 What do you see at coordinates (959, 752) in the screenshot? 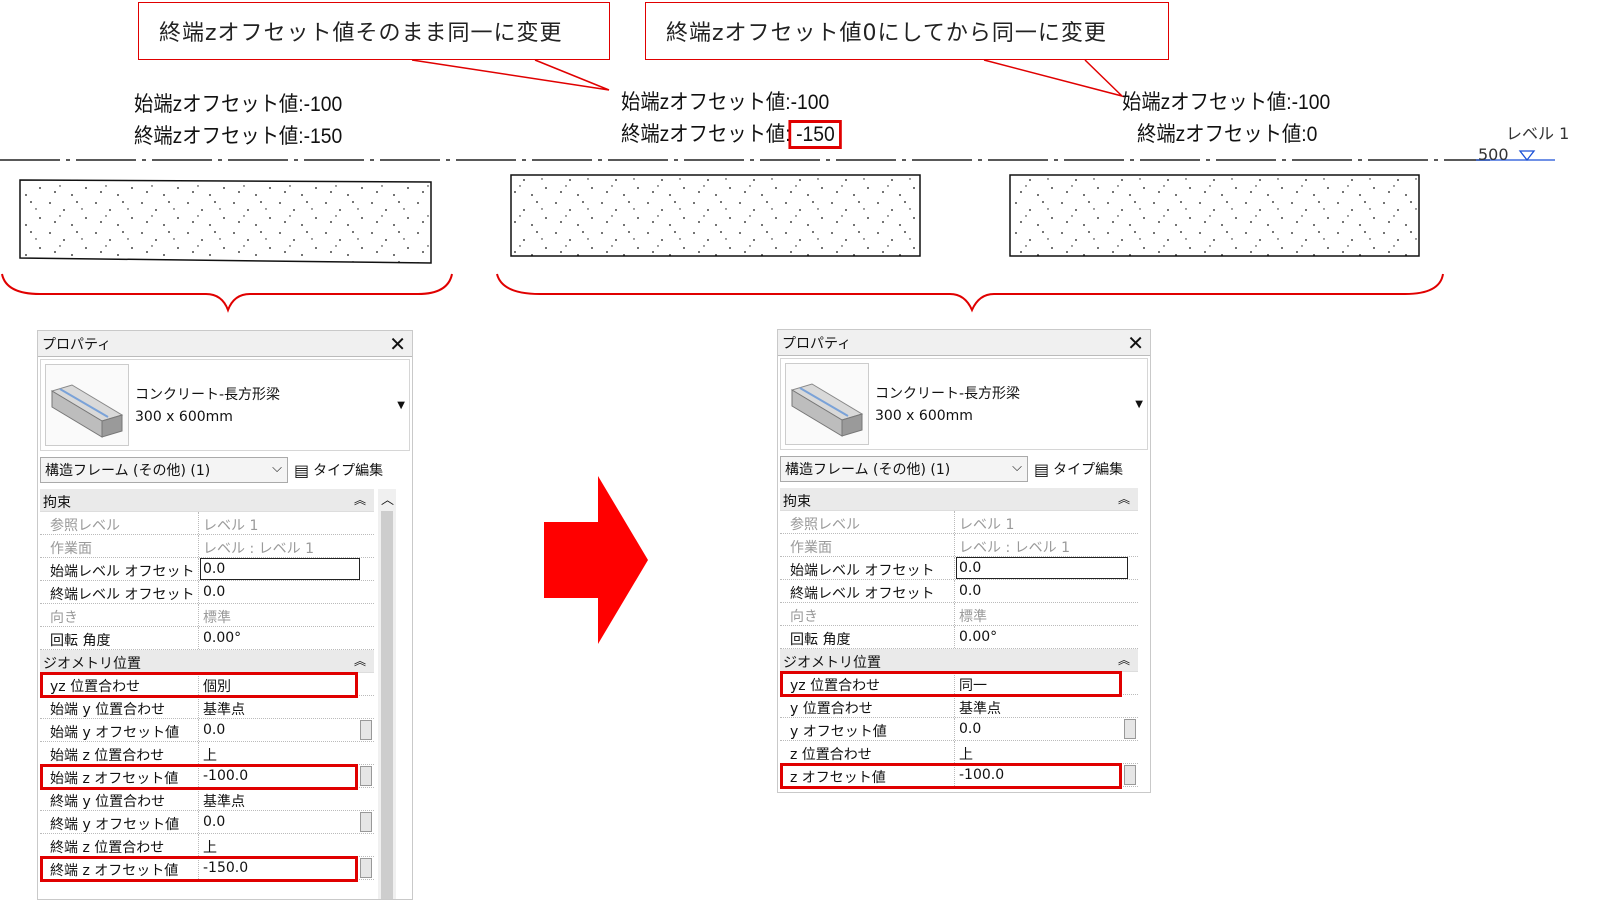
I see `prop-row: z 位置合わせ上` at bounding box center [959, 752].